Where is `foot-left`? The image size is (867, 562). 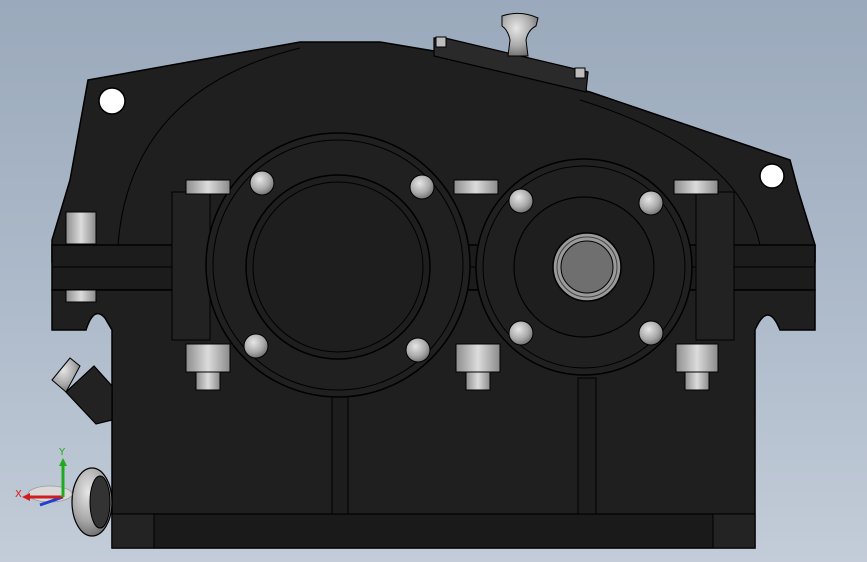
foot-left is located at coordinates (133, 531).